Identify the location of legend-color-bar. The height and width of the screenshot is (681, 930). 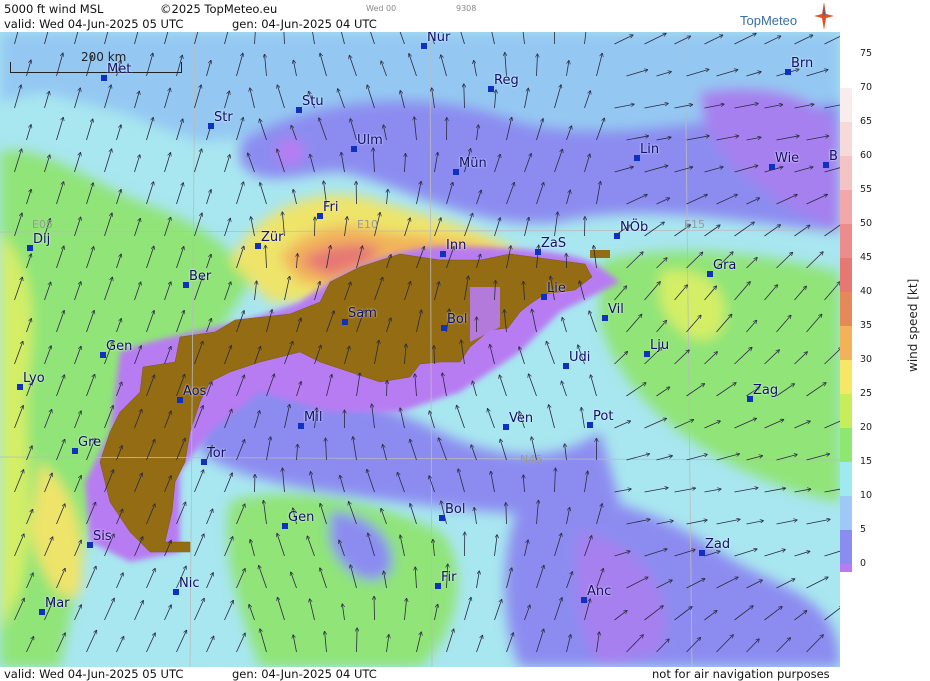
(846, 313).